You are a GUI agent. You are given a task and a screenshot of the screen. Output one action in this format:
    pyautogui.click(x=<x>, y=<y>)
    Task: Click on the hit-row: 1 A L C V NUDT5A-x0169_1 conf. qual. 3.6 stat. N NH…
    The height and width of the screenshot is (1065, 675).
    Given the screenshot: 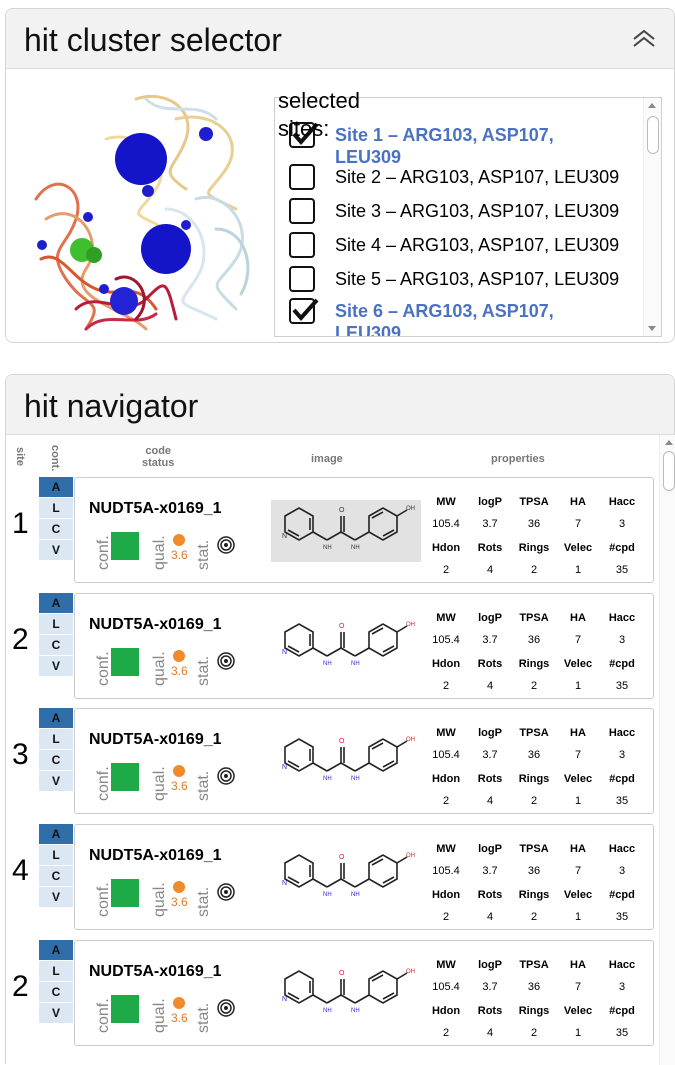 What is the action you would take?
    pyautogui.click(x=331, y=532)
    